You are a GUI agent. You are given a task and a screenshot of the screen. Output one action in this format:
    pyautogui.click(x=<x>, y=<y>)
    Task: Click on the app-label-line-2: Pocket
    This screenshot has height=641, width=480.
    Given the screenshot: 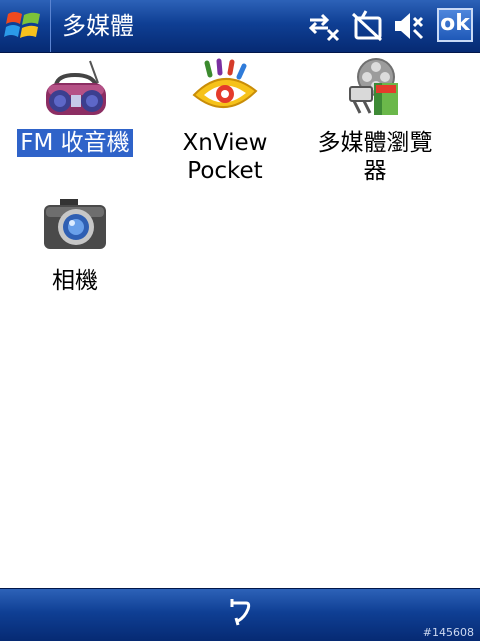 What is the action you would take?
    pyautogui.click(x=225, y=171)
    